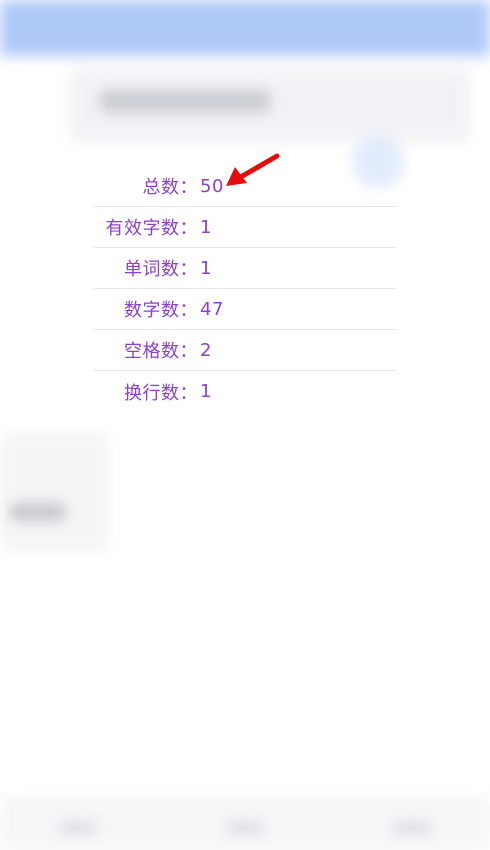 The height and width of the screenshot is (850, 490). Describe the element at coordinates (161, 351) in the screenshot. I see `stat-label: 空格数：` at that location.